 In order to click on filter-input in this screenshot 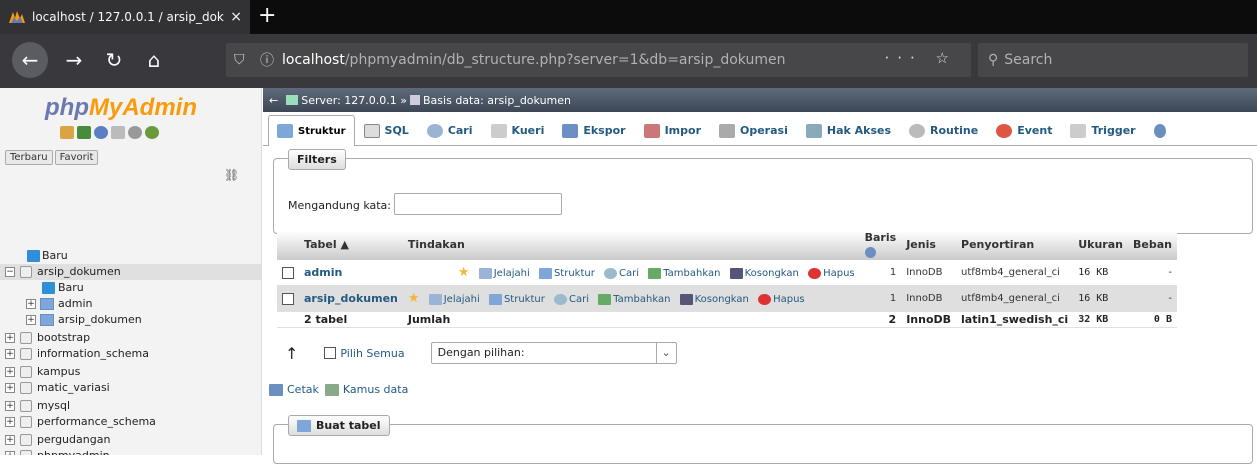, I will do `click(478, 204)`.